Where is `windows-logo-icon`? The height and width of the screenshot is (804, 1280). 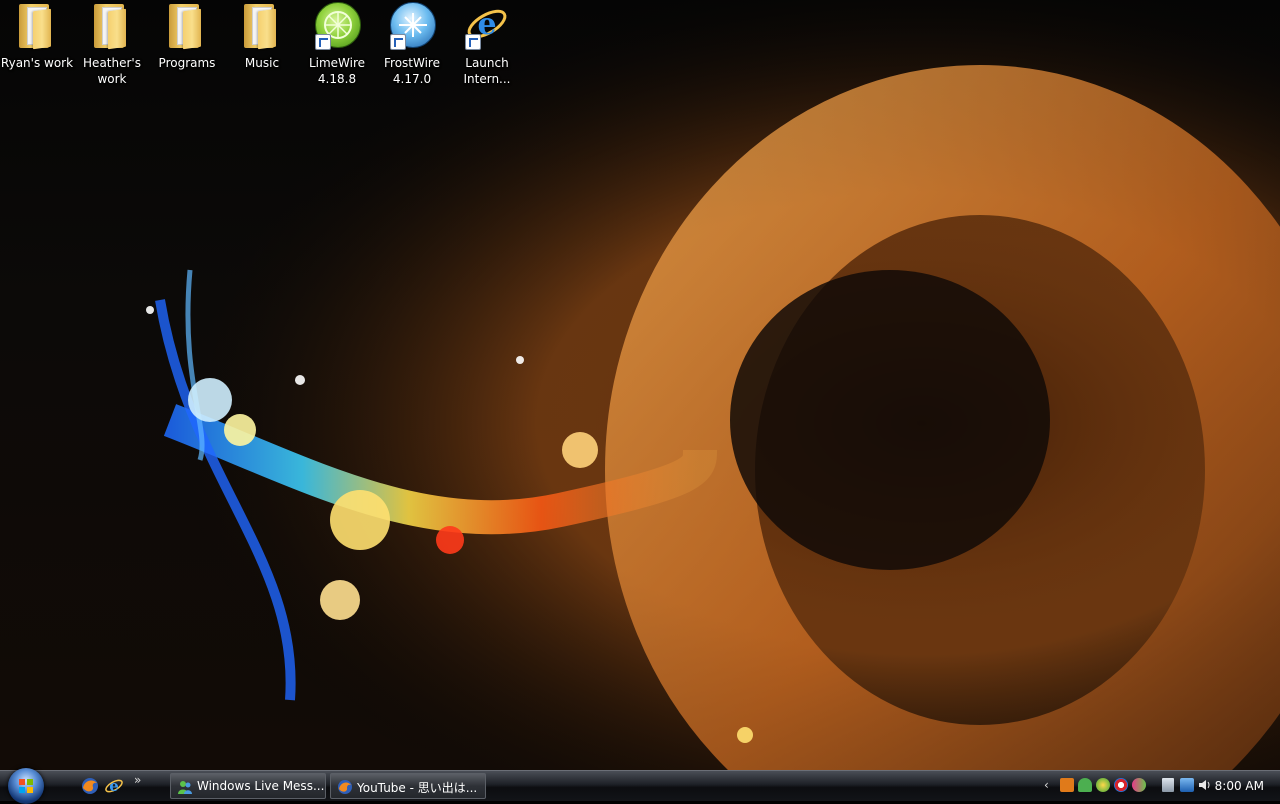
windows-logo-icon is located at coordinates (26, 786).